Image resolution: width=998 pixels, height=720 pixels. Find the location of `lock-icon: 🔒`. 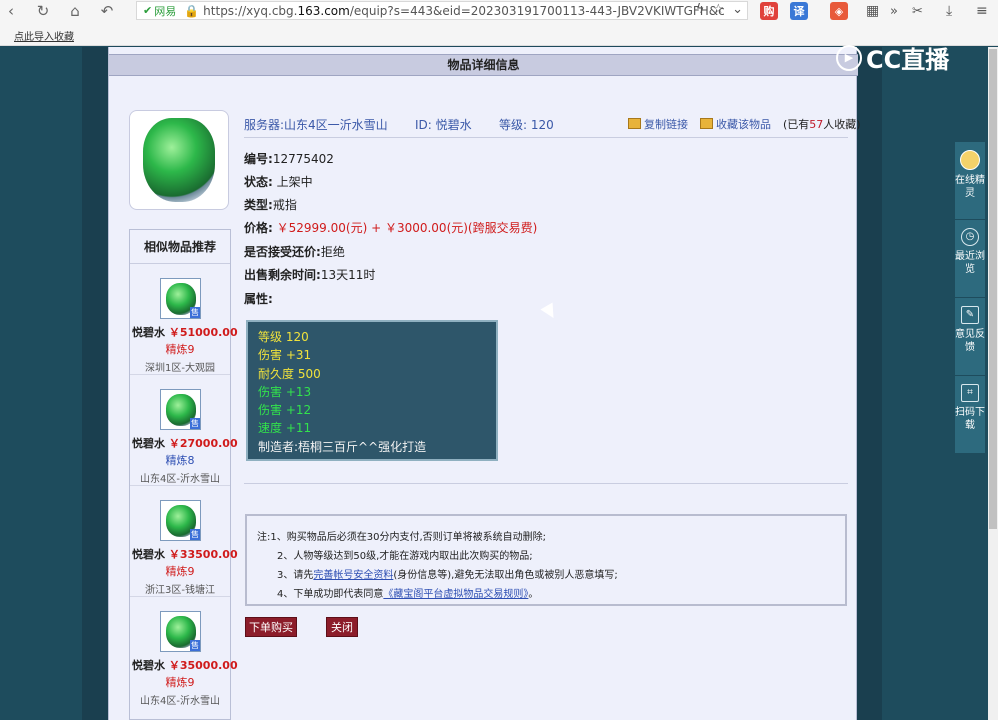

lock-icon: 🔒 is located at coordinates (192, 10).